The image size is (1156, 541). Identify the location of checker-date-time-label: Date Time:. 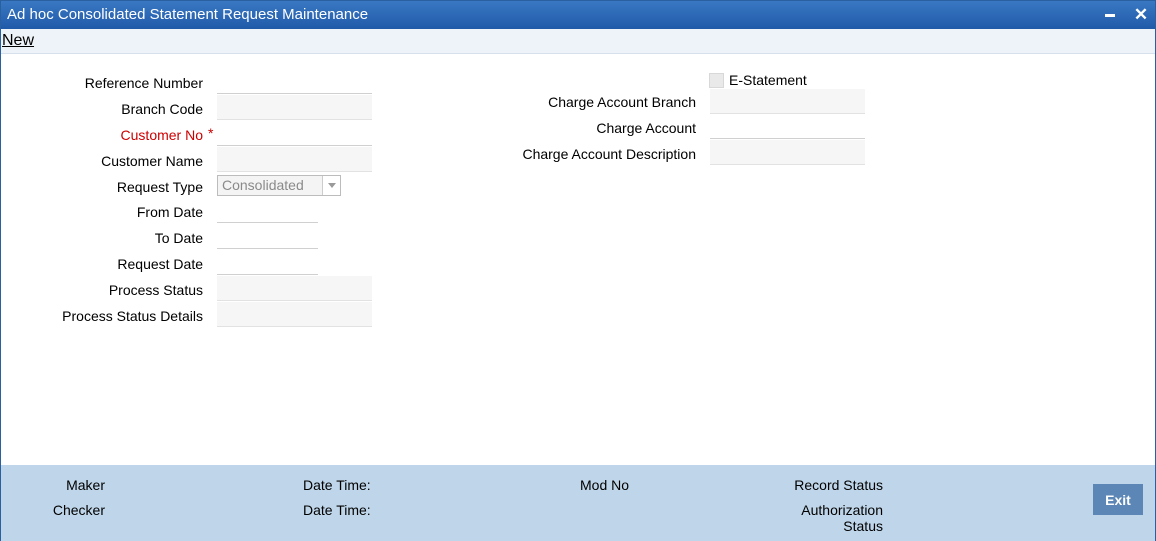
(337, 510).